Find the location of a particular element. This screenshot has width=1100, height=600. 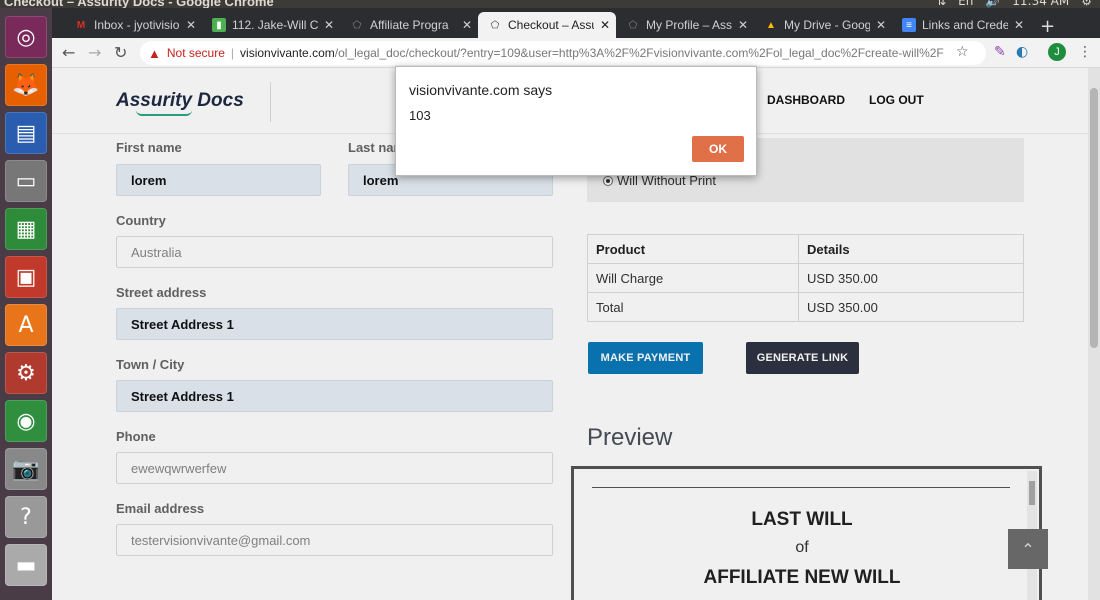

clock: 11:34 AM is located at coordinates (1040, 4).